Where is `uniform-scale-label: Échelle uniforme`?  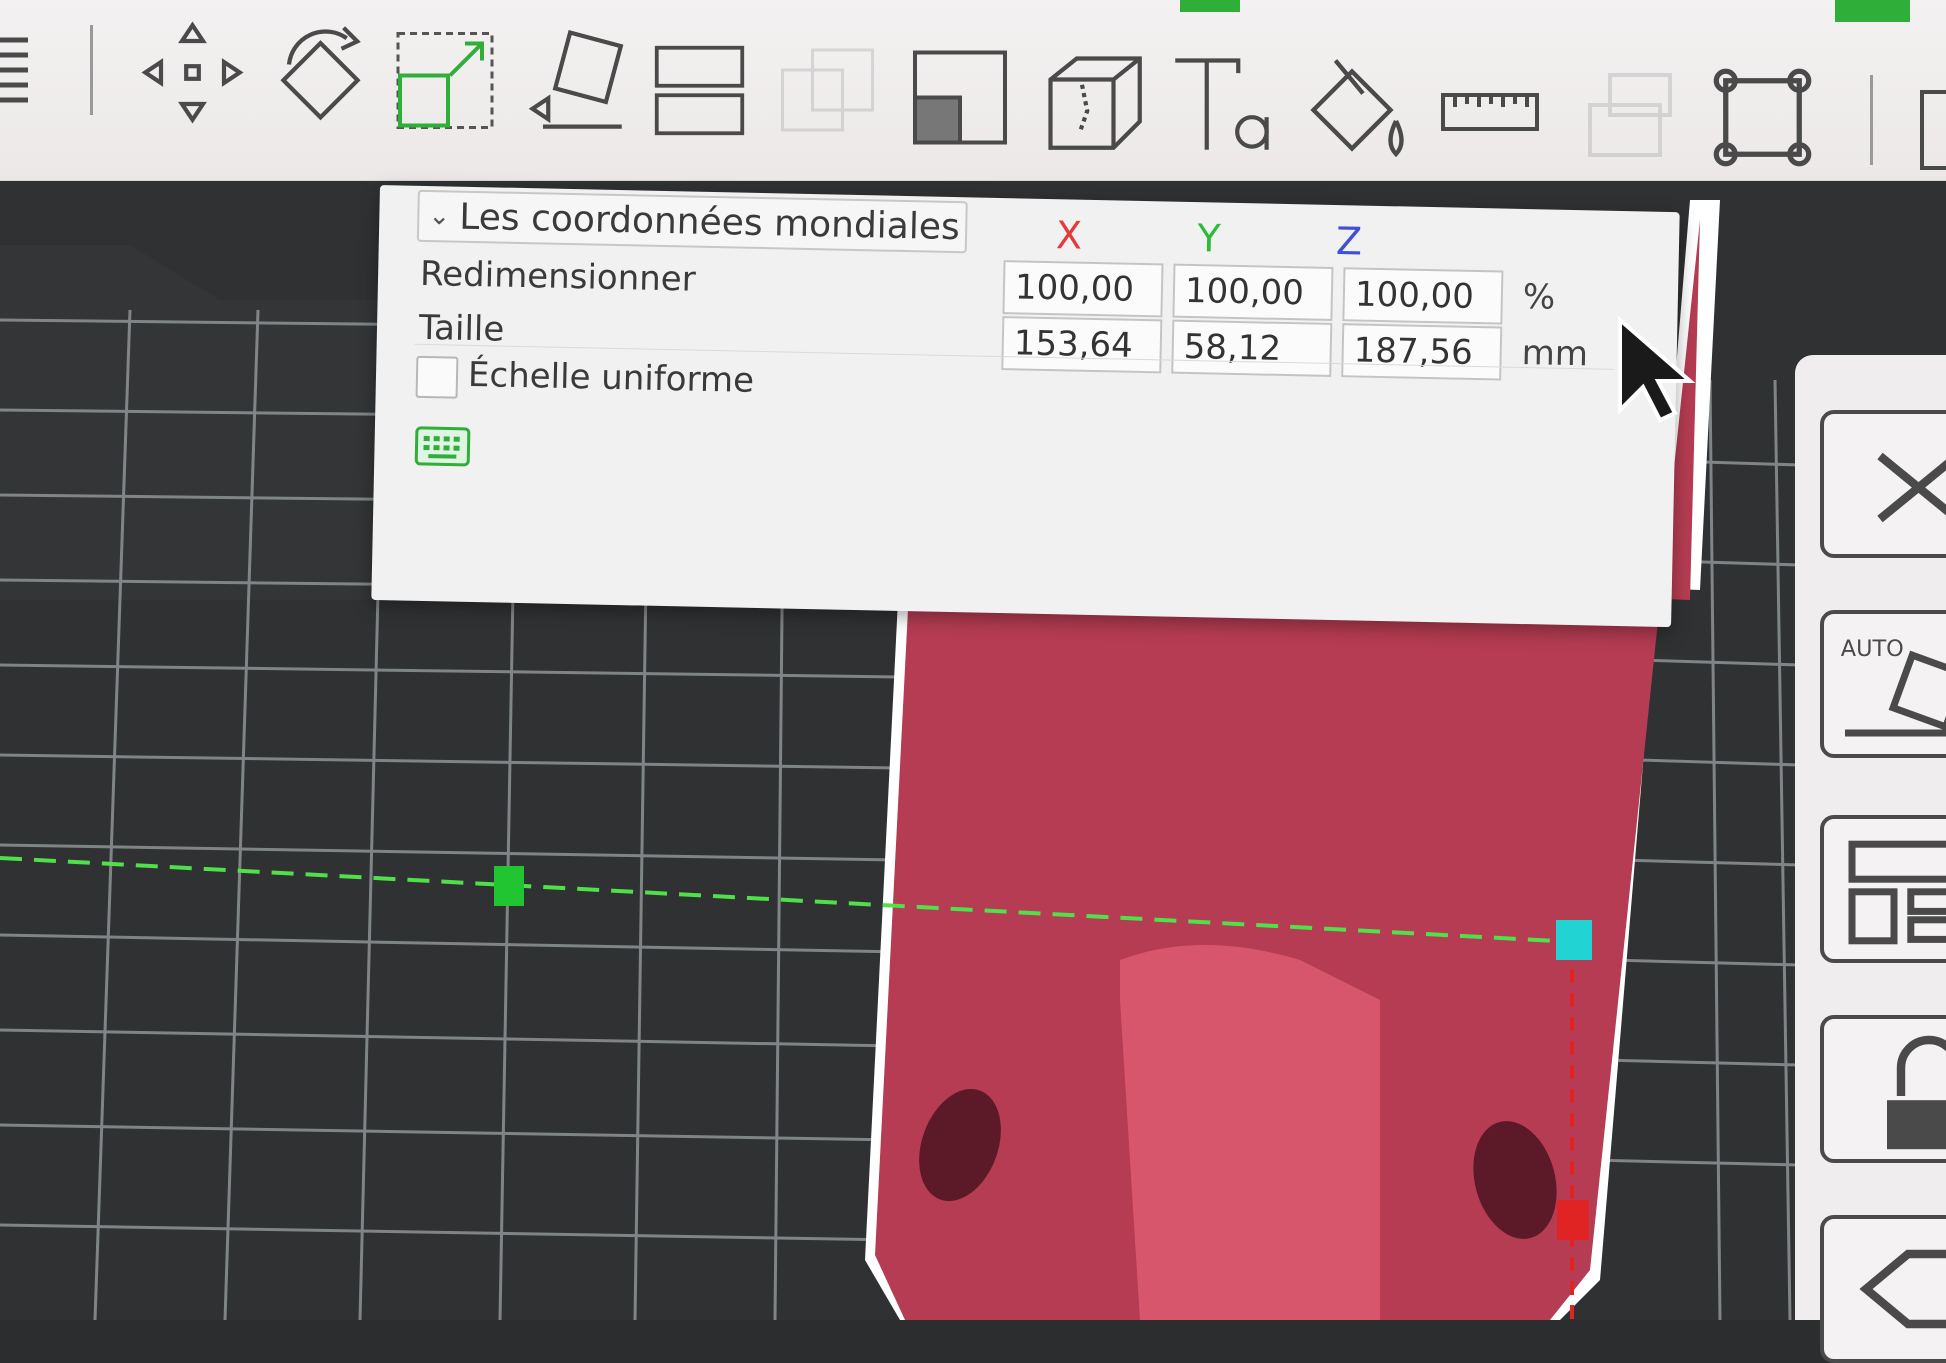
uniform-scale-label: Échelle uniforme is located at coordinates (611, 377).